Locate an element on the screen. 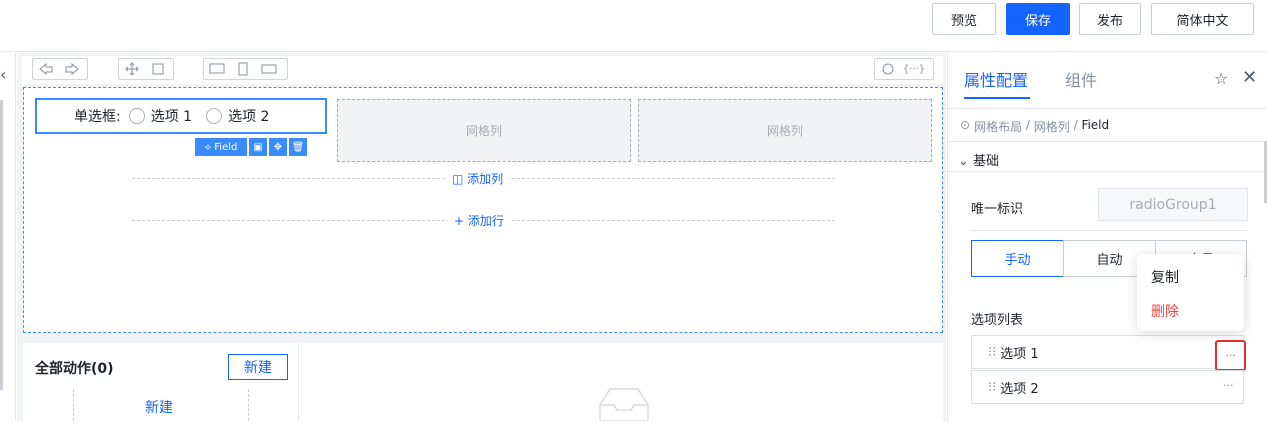 Image resolution: width=1267 pixels, height=425 pixels. misc-group: {···} is located at coordinates (904, 69).